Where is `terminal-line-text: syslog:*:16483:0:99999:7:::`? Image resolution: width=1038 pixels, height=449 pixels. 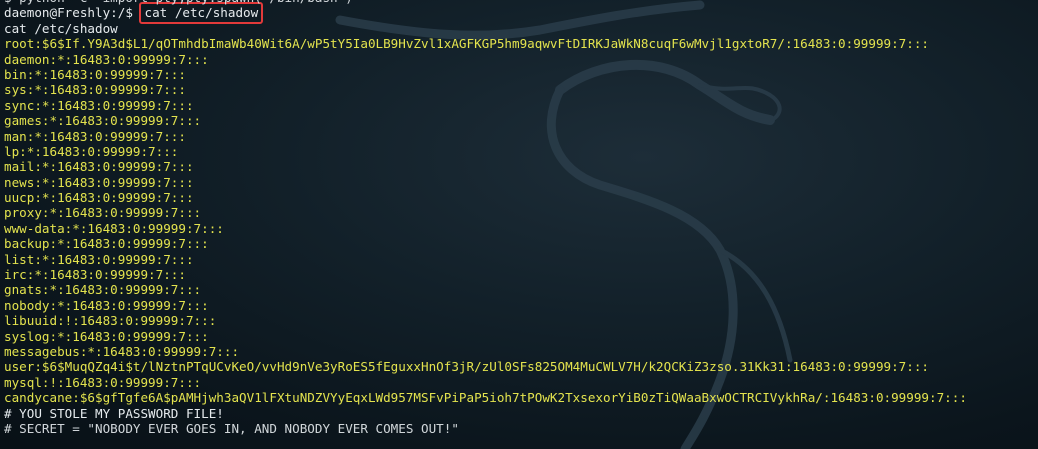 terminal-line-text: syslog:*:16483:0:99999:7::: is located at coordinates (106, 336).